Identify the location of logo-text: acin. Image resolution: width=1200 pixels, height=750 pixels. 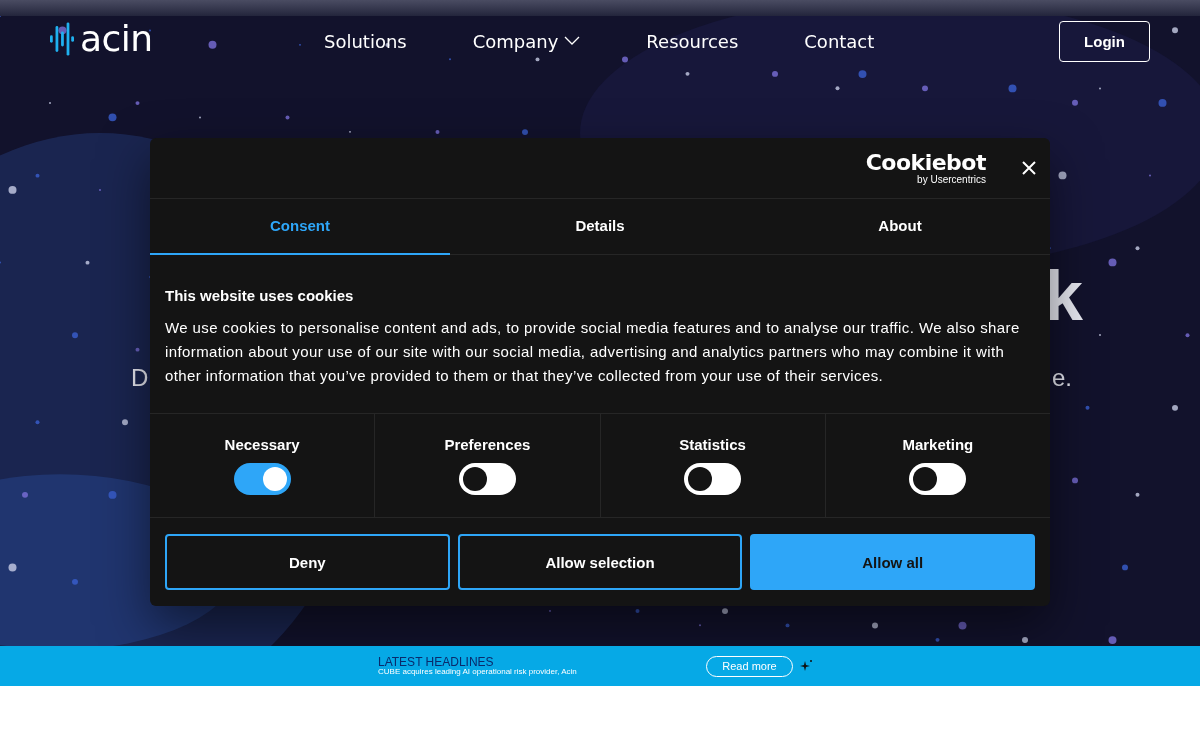
(116, 39).